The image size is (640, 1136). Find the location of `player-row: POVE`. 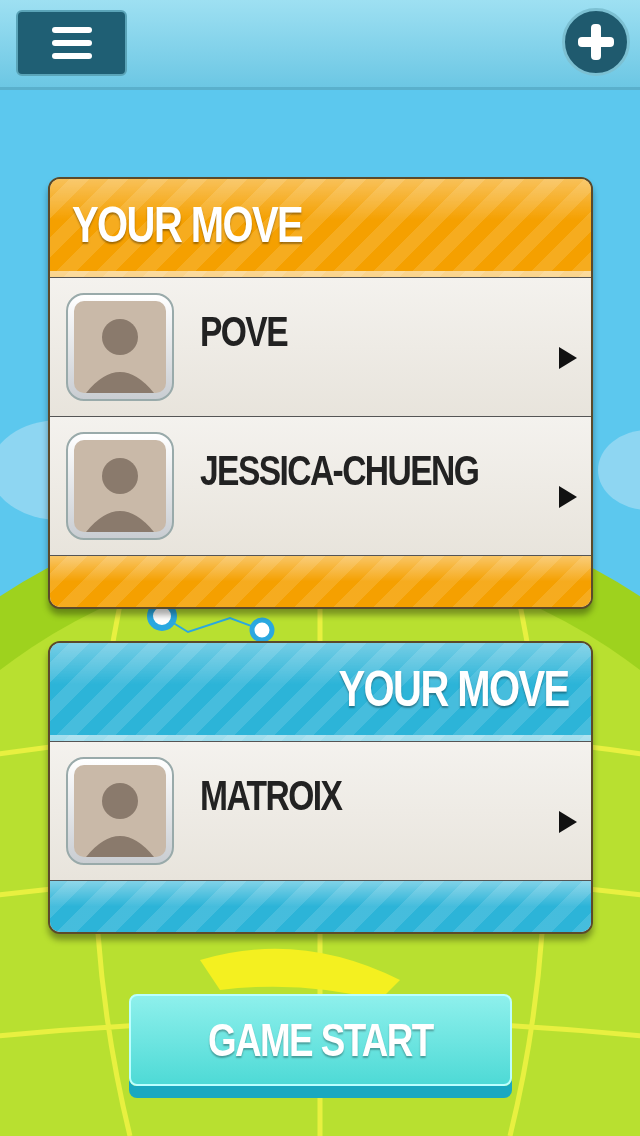

player-row: POVE is located at coordinates (320, 346).